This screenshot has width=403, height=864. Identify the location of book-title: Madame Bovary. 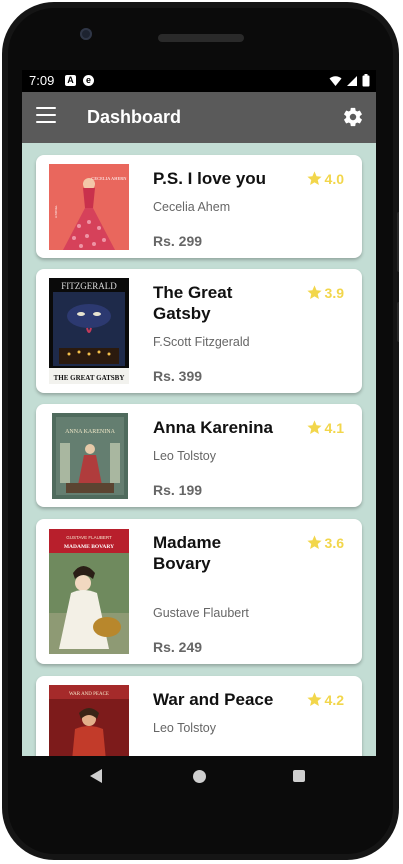
(187, 553).